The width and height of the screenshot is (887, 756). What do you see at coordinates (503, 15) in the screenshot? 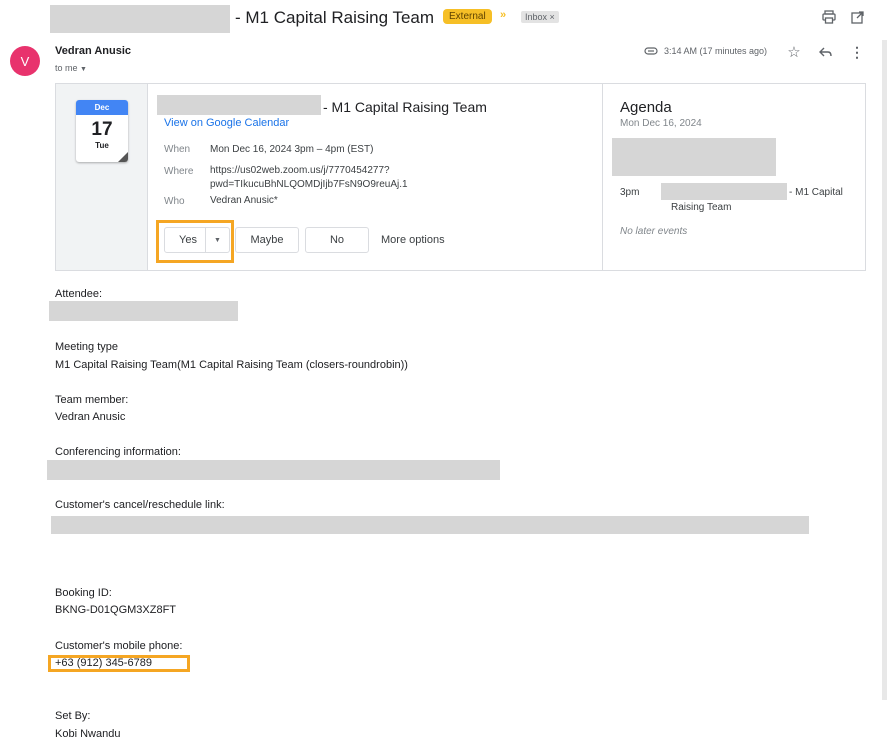
I see `importance-marker-icon: »` at bounding box center [503, 15].